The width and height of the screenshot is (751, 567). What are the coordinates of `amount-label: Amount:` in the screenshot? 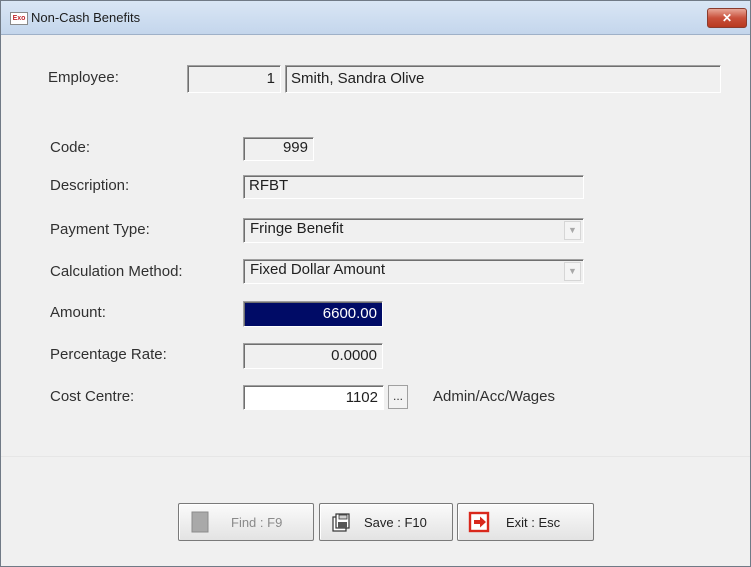 It's located at (78, 312).